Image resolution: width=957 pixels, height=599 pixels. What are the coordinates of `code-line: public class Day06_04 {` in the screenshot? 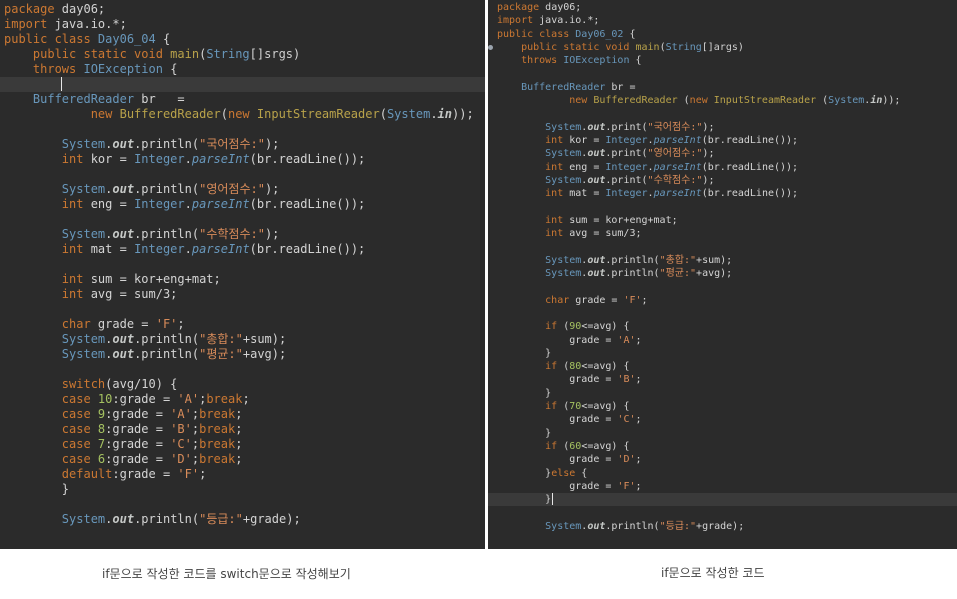 It's located at (242, 39).